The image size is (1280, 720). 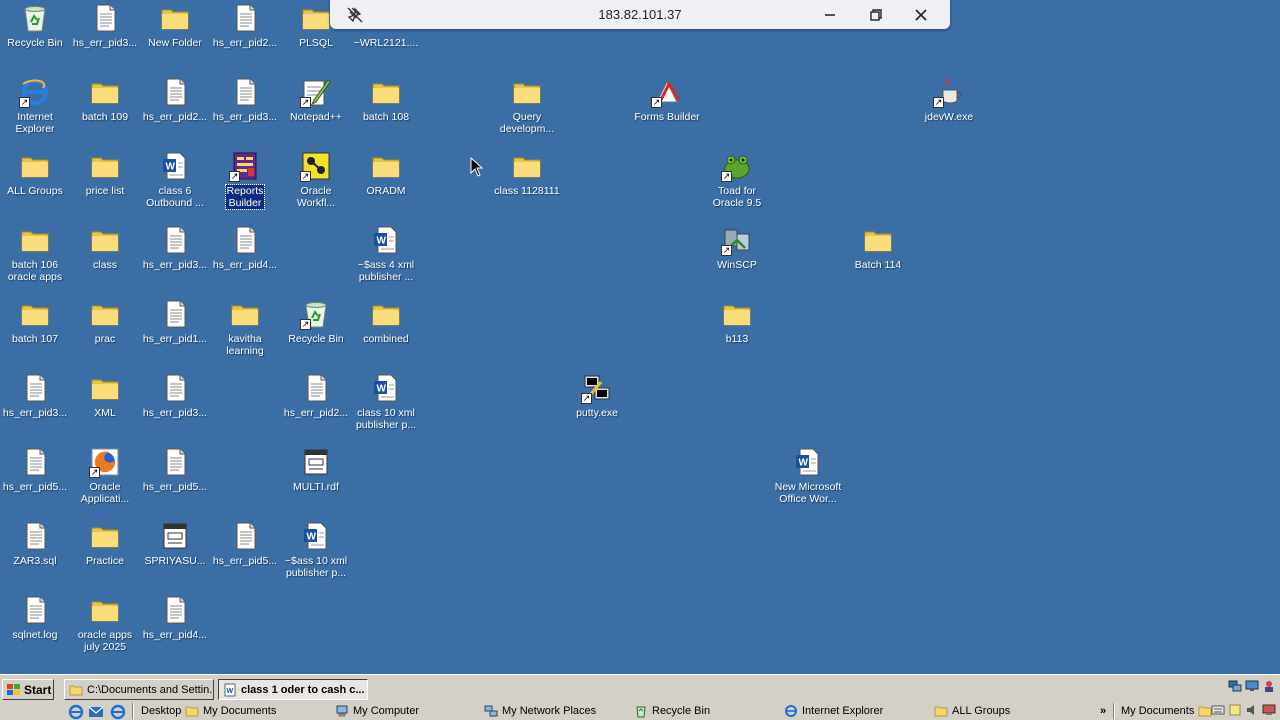 What do you see at coordinates (316, 99) in the screenshot?
I see `desktop-icon: ↗ Notepad++` at bounding box center [316, 99].